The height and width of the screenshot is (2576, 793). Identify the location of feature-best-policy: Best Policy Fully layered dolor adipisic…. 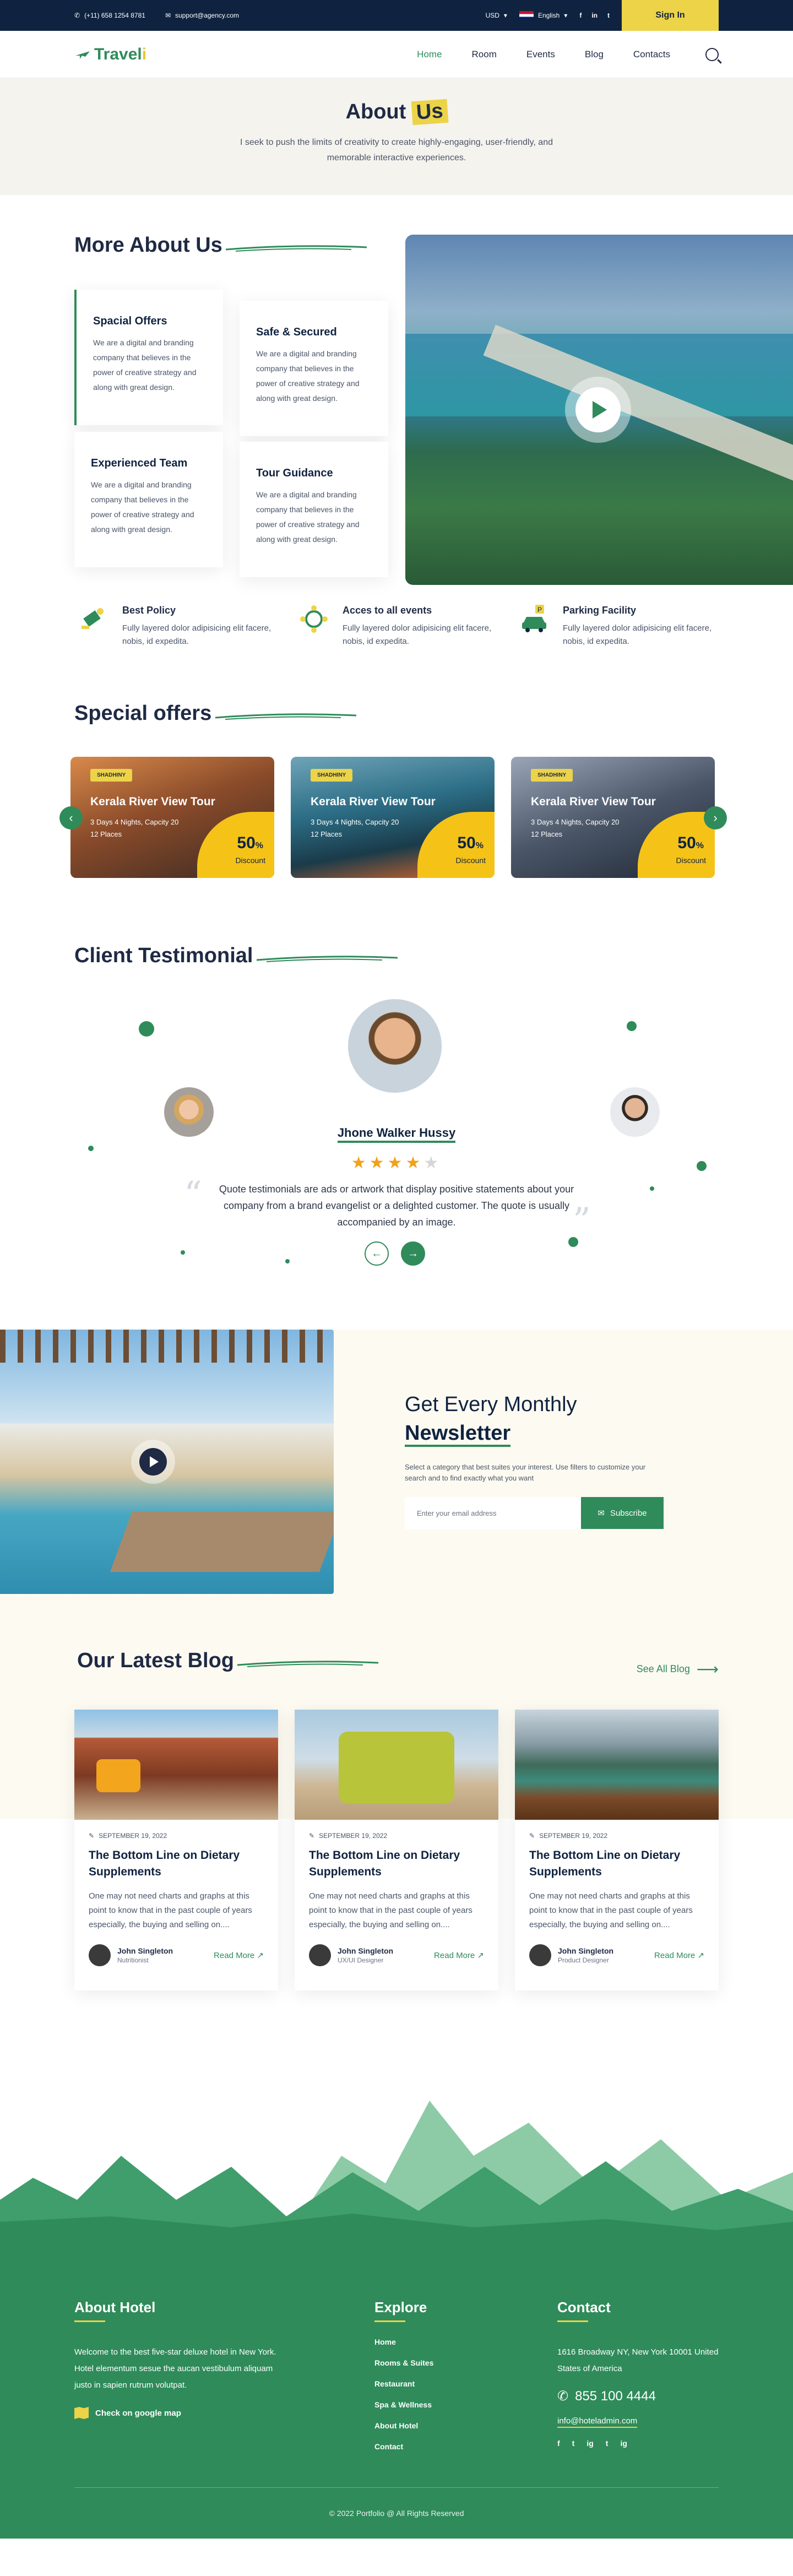
(176, 625).